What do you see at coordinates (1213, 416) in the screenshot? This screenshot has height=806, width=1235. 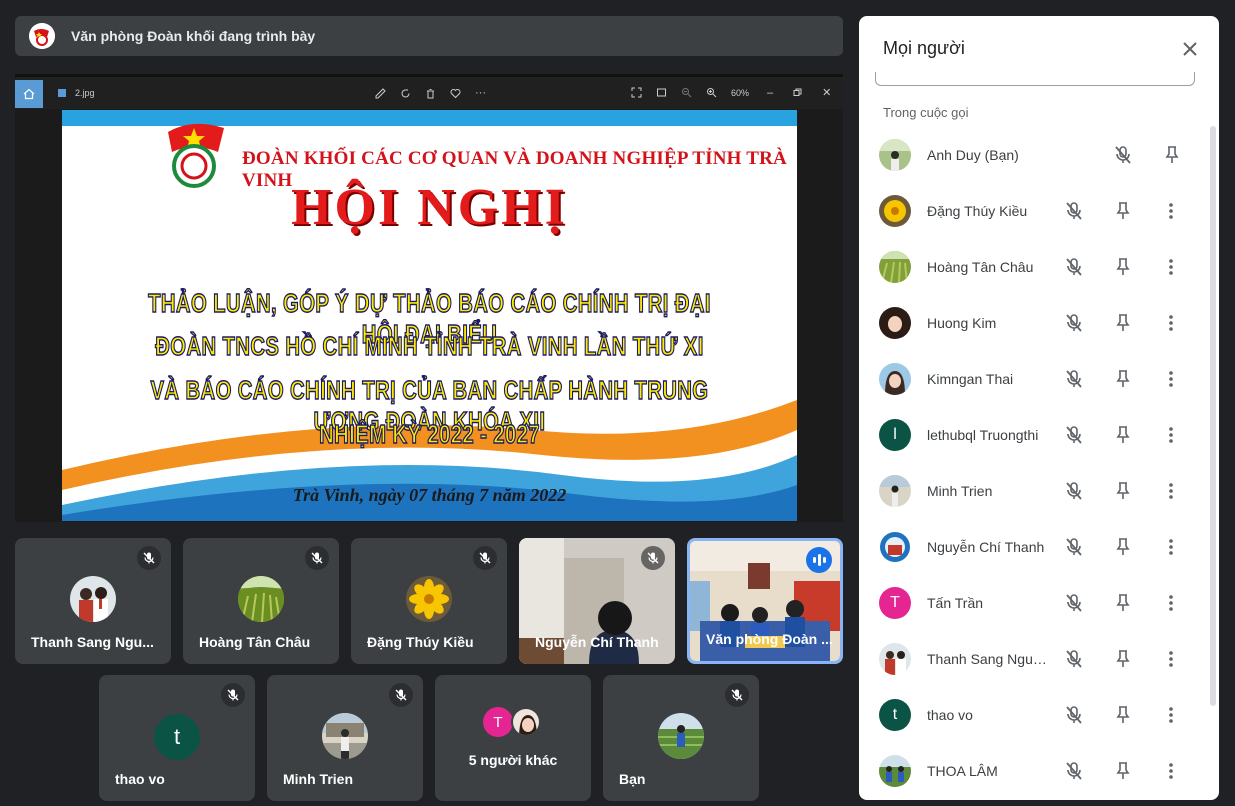 I see `scrollbar` at bounding box center [1213, 416].